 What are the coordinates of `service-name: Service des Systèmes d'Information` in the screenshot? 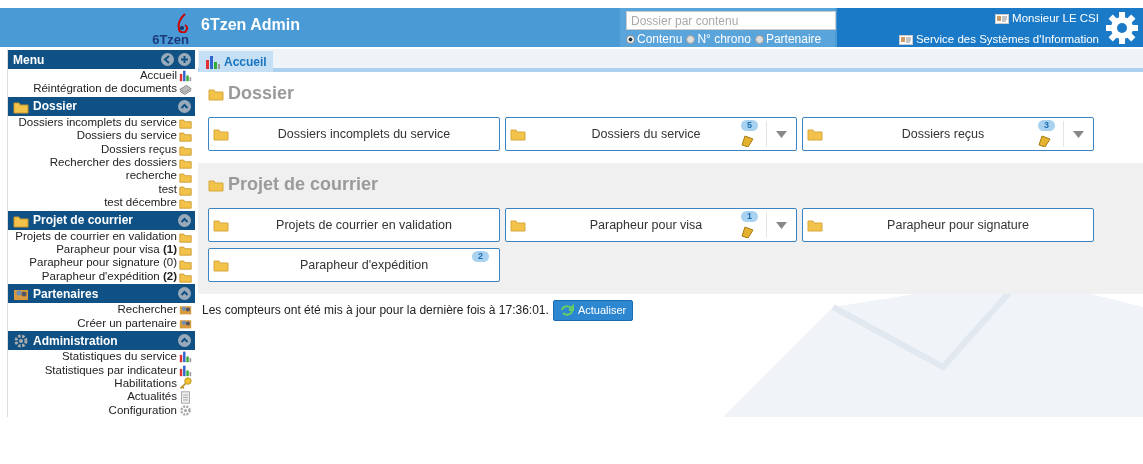 It's located at (1007, 40).